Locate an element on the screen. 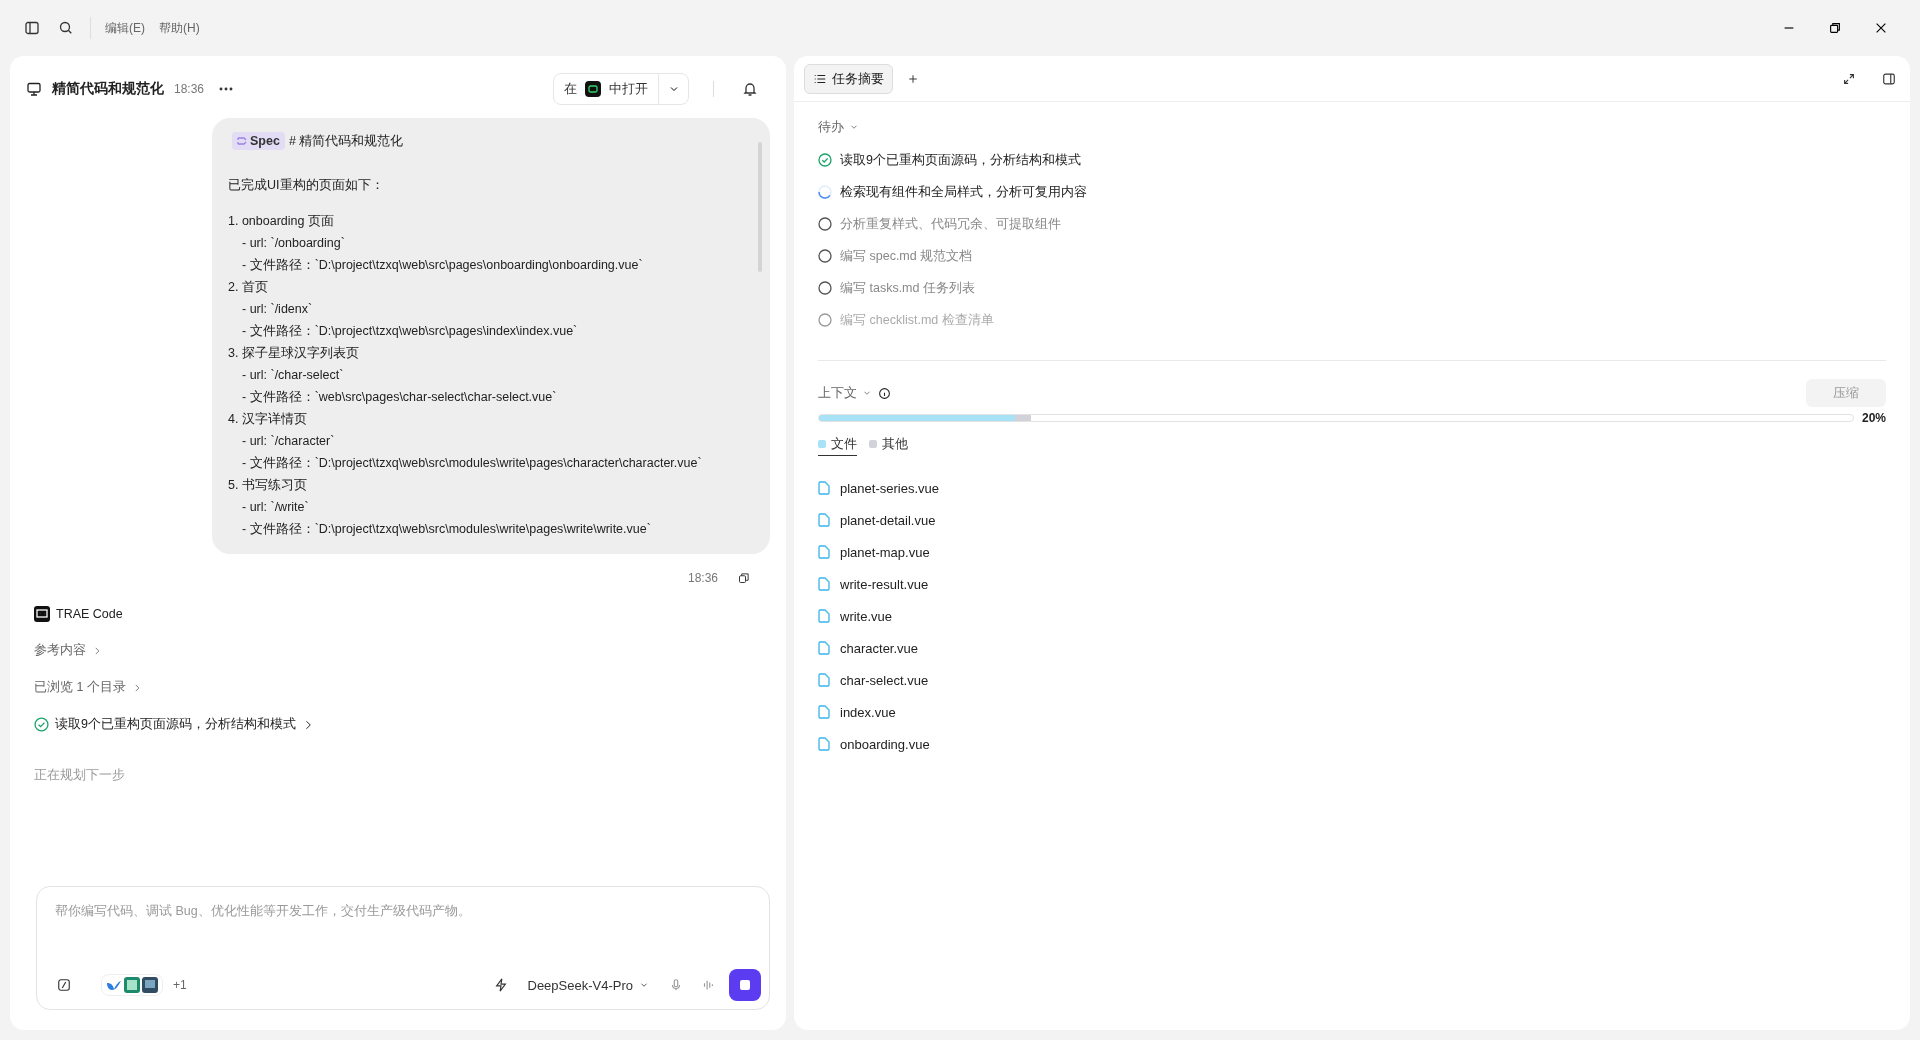 This screenshot has width=1920, height=1040. todo-text: 编写 spec.md 规范文档 is located at coordinates (906, 256).